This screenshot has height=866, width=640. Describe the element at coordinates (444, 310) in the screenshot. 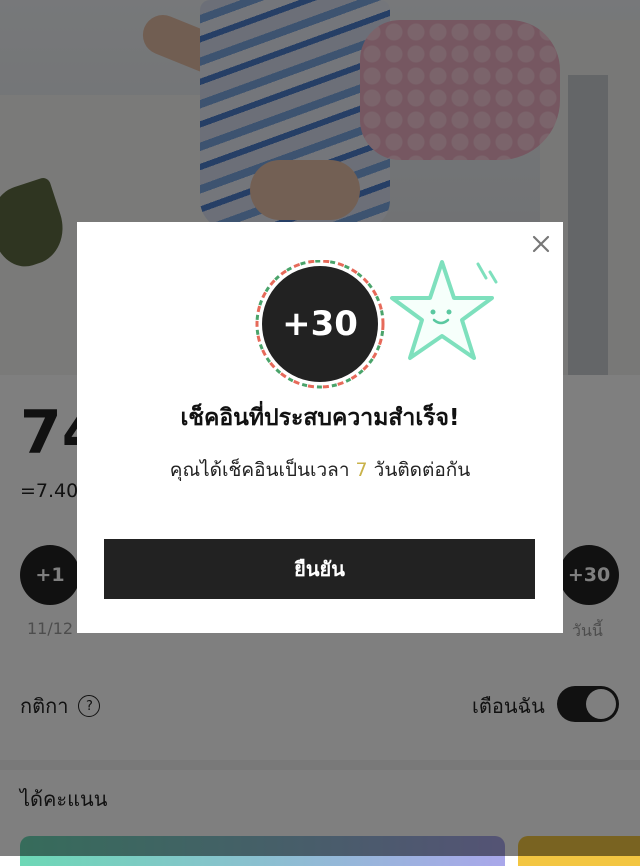

I see `star-mascot-icon` at that location.